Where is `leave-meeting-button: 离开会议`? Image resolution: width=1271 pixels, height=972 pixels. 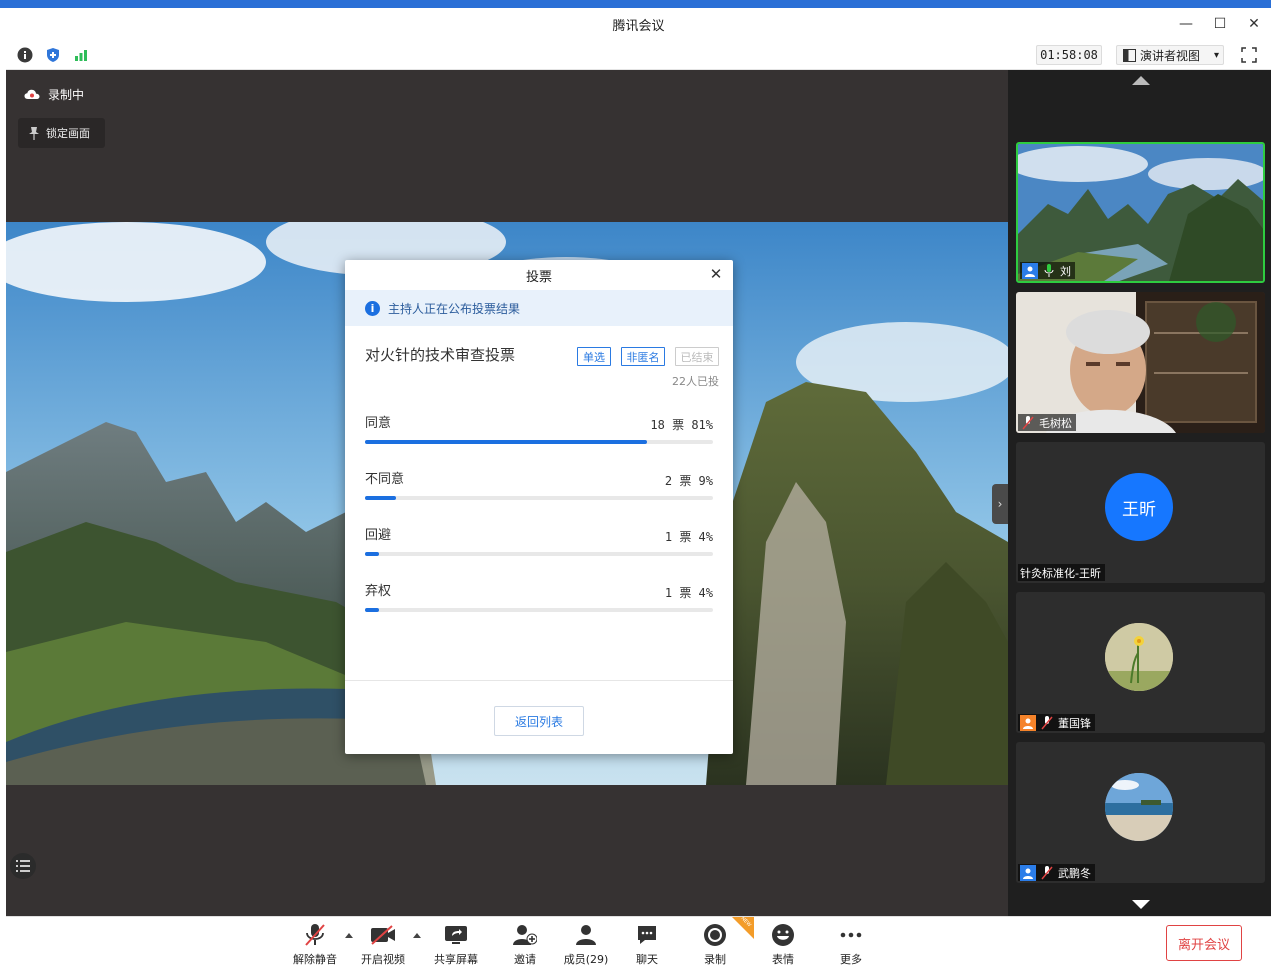
leave-meeting-button: 离开会议 is located at coordinates (1204, 943).